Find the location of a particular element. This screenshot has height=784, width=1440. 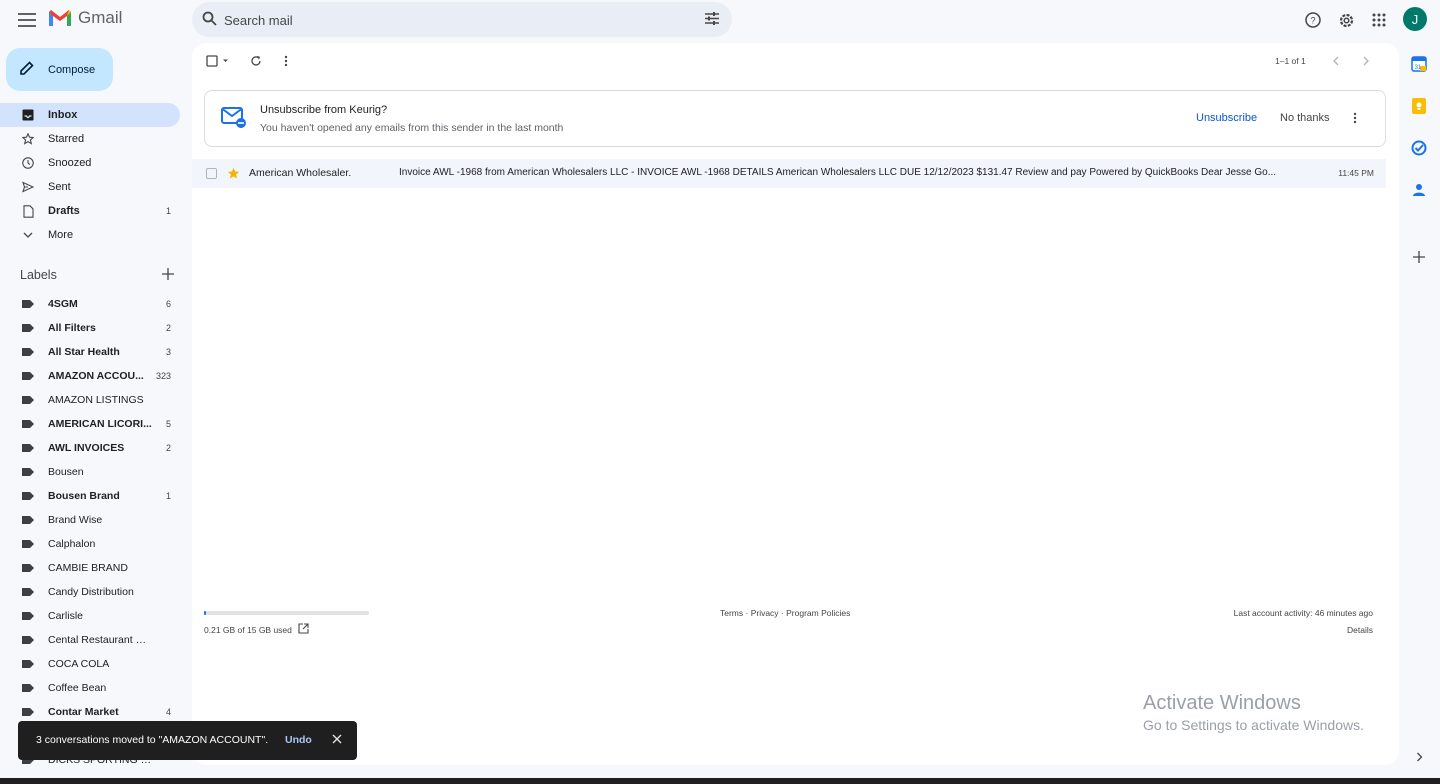

footer-links: Terms · Privacy · Program Policies is located at coordinates (785, 613).